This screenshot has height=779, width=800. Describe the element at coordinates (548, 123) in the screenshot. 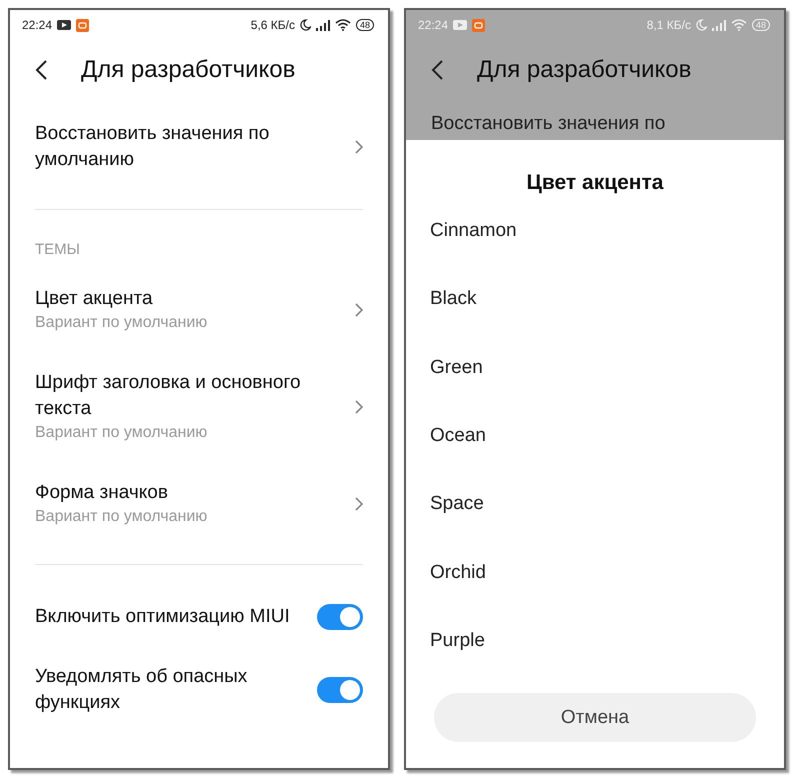

I see `item-title: Восстановить значения по` at that location.